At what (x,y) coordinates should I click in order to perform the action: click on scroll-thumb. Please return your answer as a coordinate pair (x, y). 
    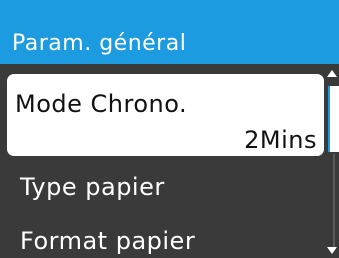
    Looking at the image, I should click on (333, 119).